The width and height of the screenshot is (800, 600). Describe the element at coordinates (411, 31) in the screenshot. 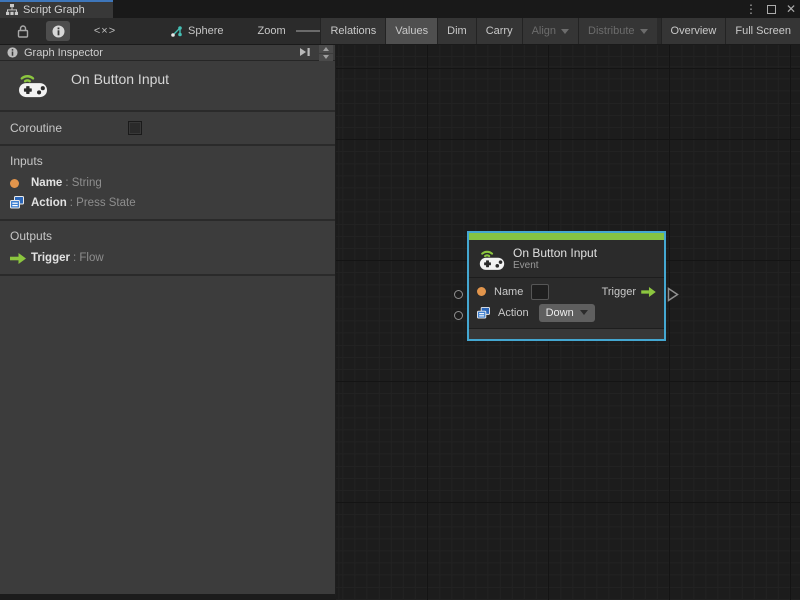

I see `values-button: Values` at that location.